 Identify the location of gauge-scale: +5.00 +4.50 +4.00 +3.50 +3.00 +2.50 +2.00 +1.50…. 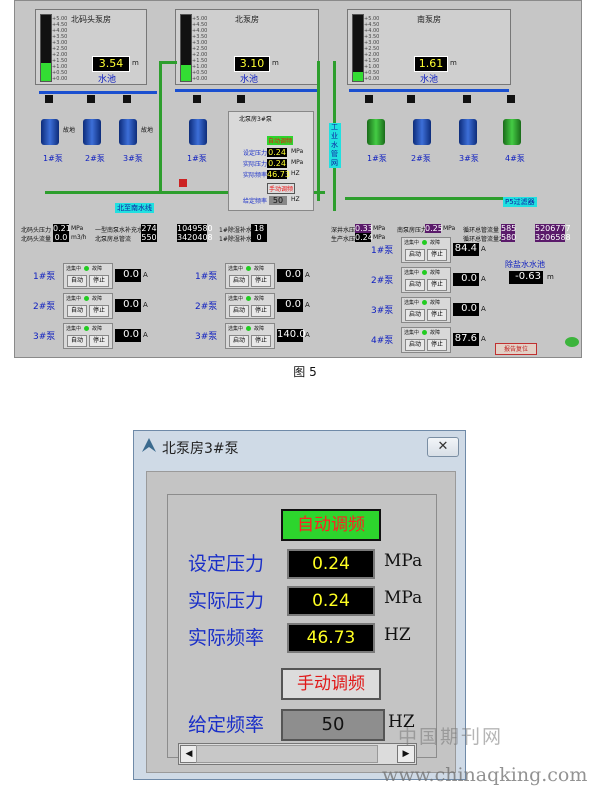
(199, 49).